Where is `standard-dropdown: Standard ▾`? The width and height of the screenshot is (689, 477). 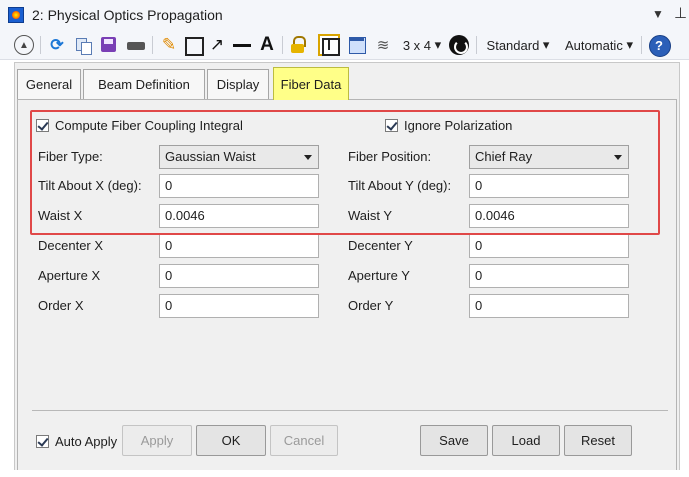
standard-dropdown: Standard ▾ is located at coordinates (518, 45).